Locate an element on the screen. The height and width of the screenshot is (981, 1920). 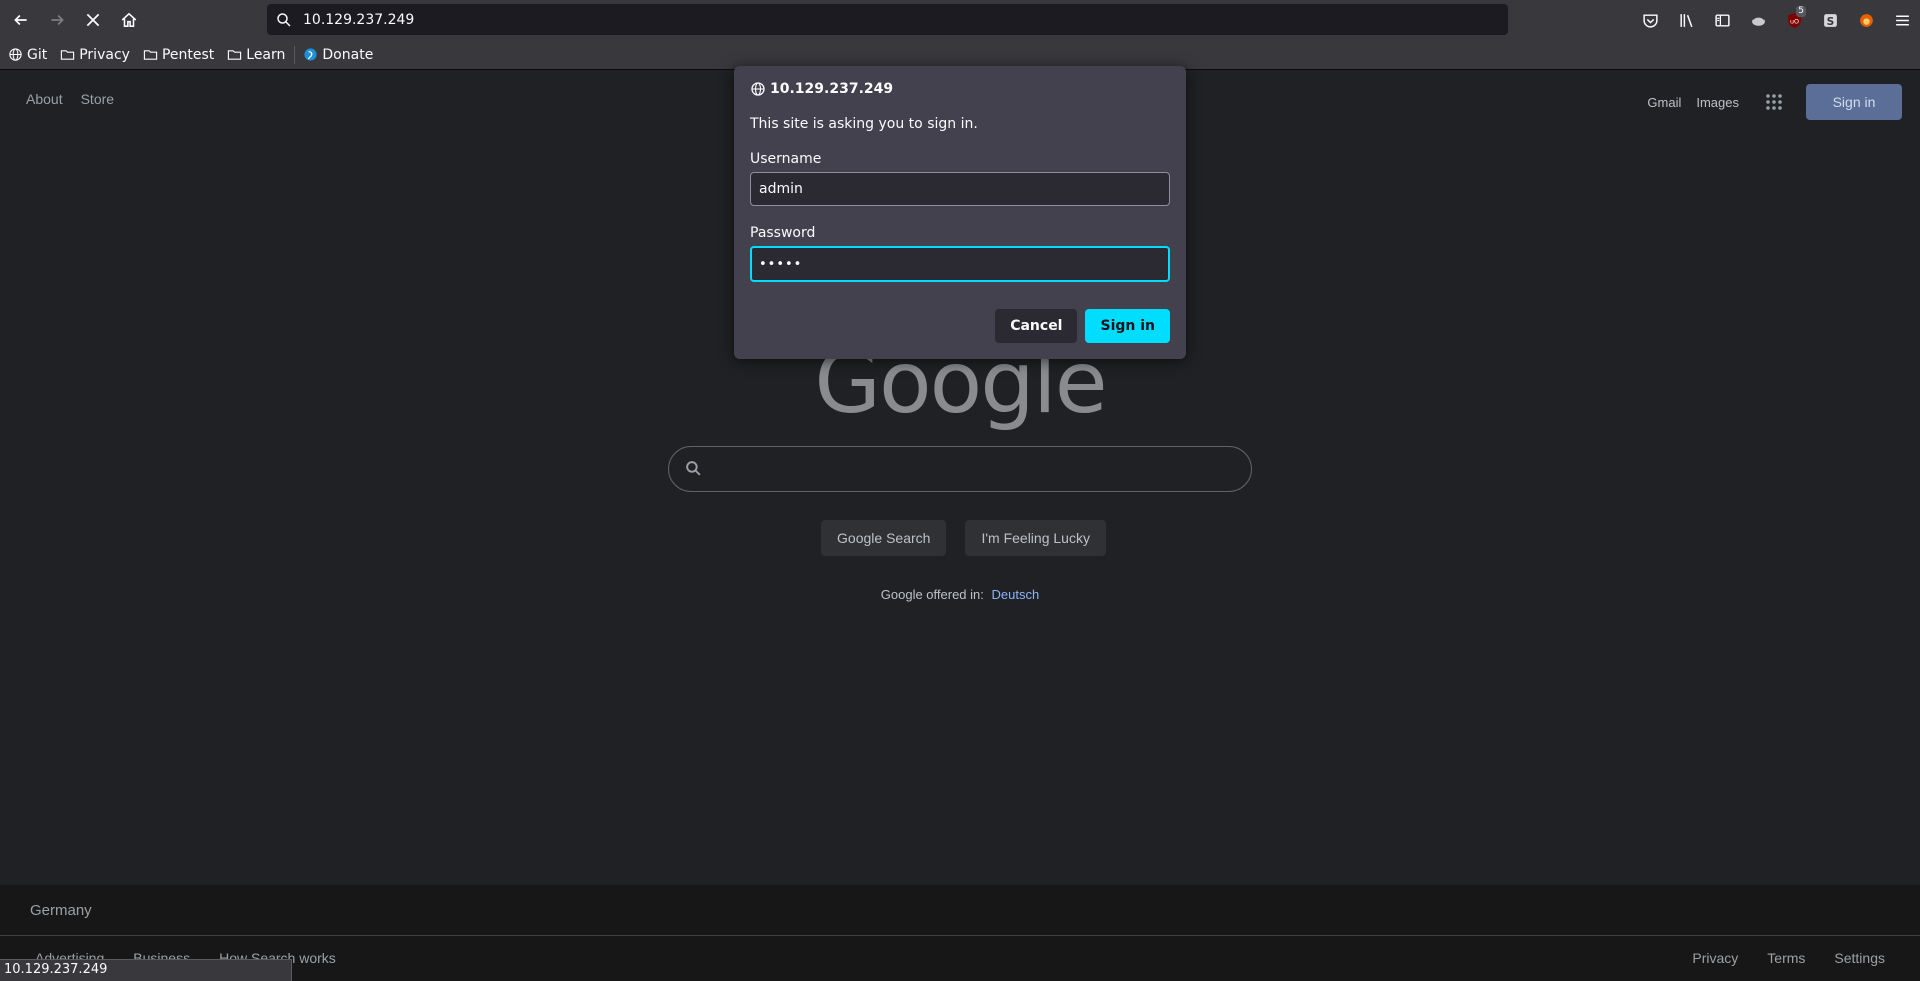
stop-x-icon is located at coordinates (93, 20).